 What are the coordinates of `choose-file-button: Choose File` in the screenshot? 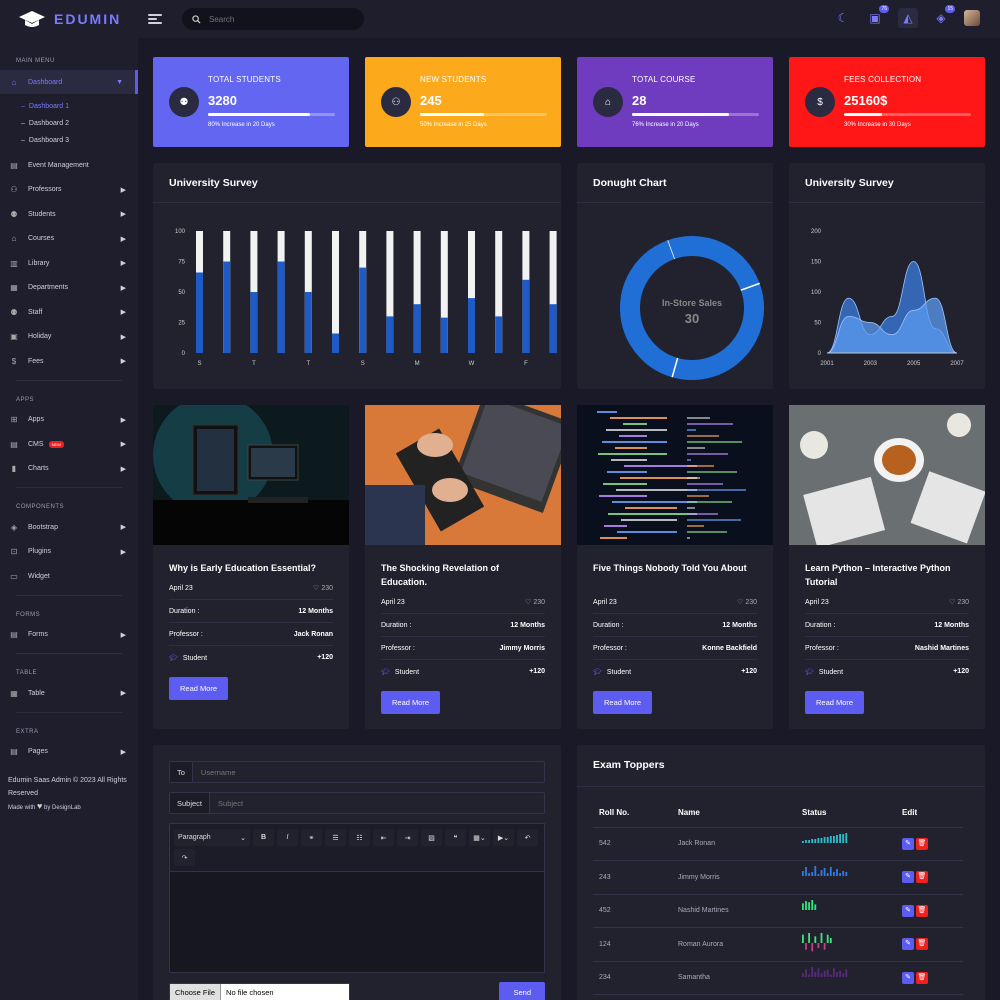 It's located at (196, 992).